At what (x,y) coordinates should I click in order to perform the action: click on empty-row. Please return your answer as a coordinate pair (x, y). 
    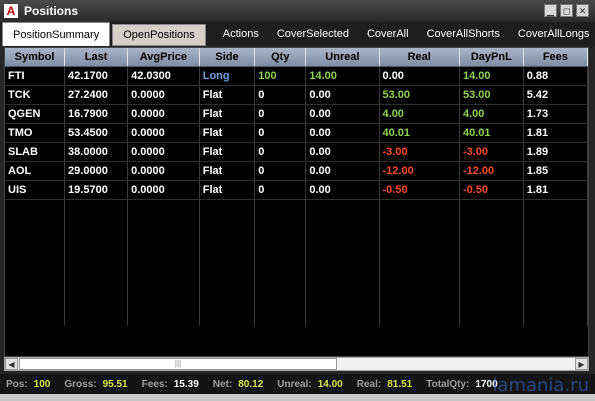
    Looking at the image, I should click on (296, 317).